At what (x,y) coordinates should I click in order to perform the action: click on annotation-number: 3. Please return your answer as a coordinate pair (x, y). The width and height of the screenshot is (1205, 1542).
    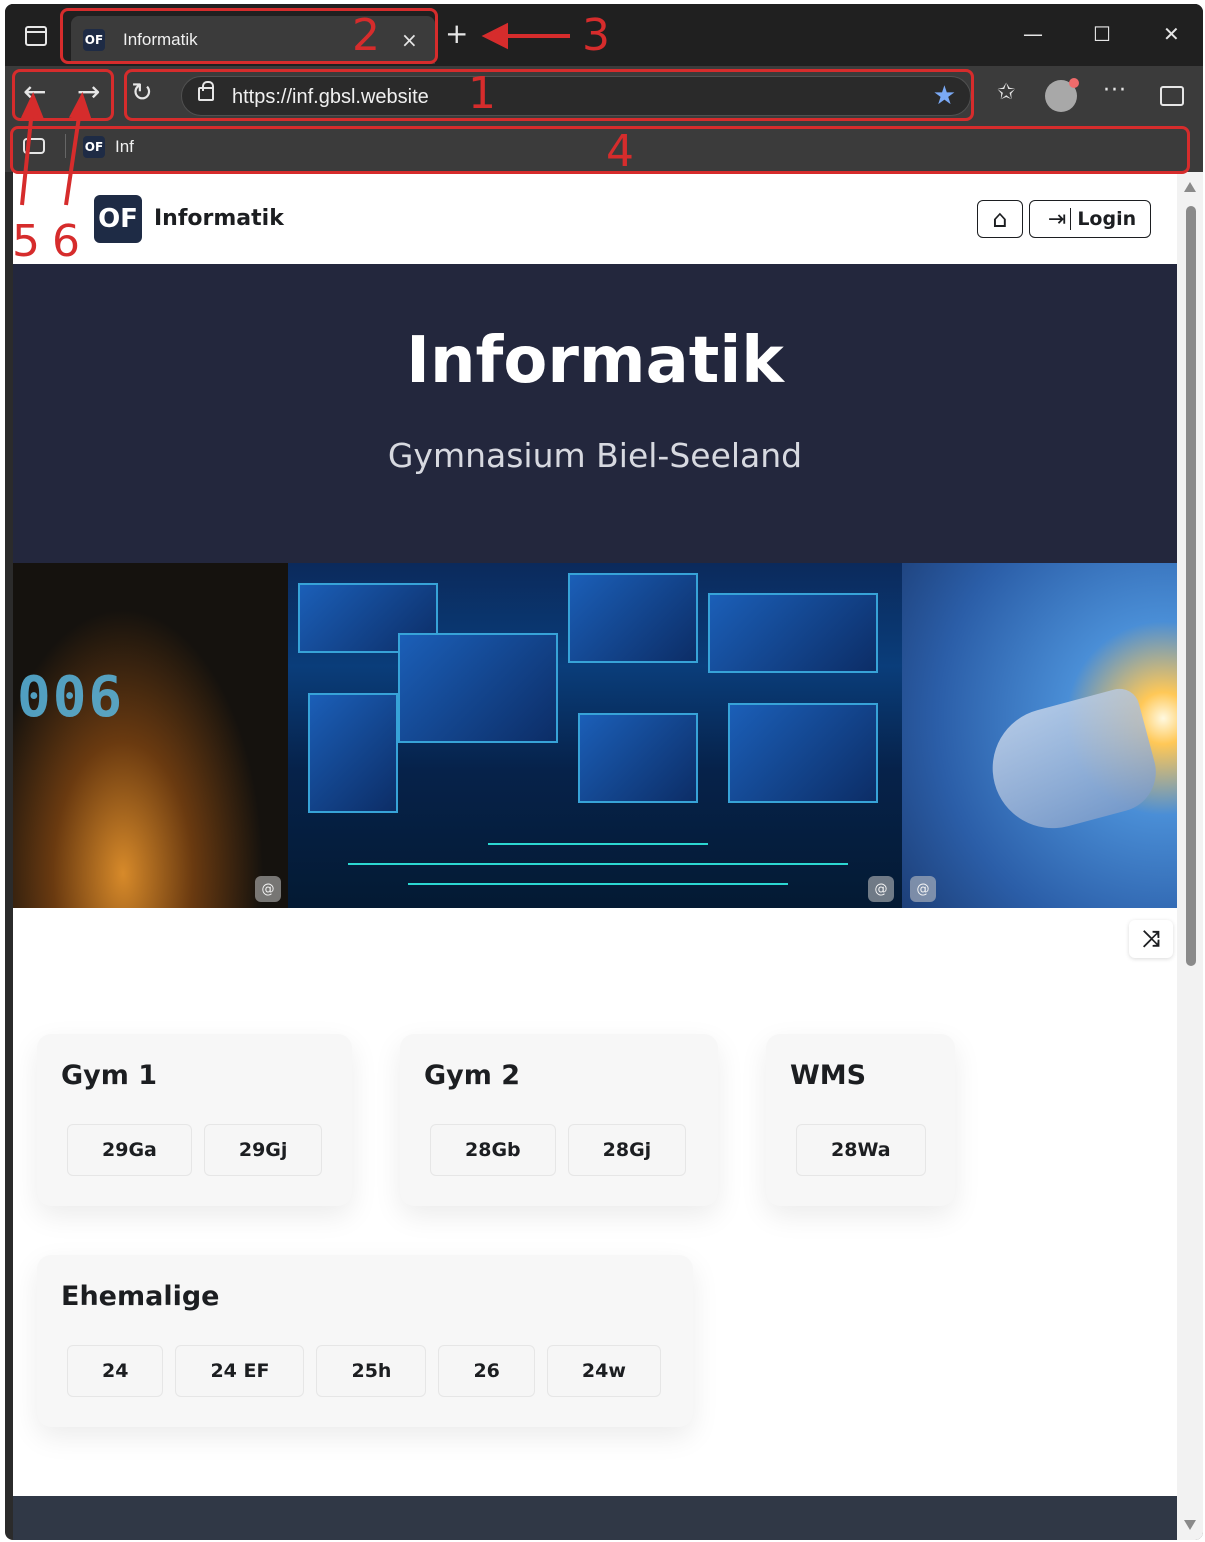
    Looking at the image, I should click on (596, 35).